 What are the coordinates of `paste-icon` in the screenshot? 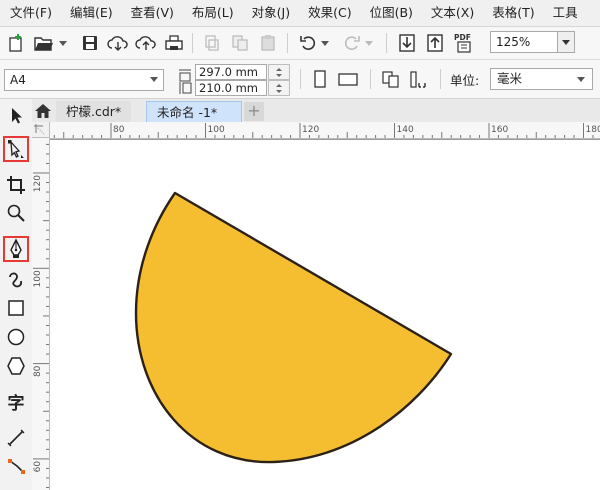 It's located at (268, 43).